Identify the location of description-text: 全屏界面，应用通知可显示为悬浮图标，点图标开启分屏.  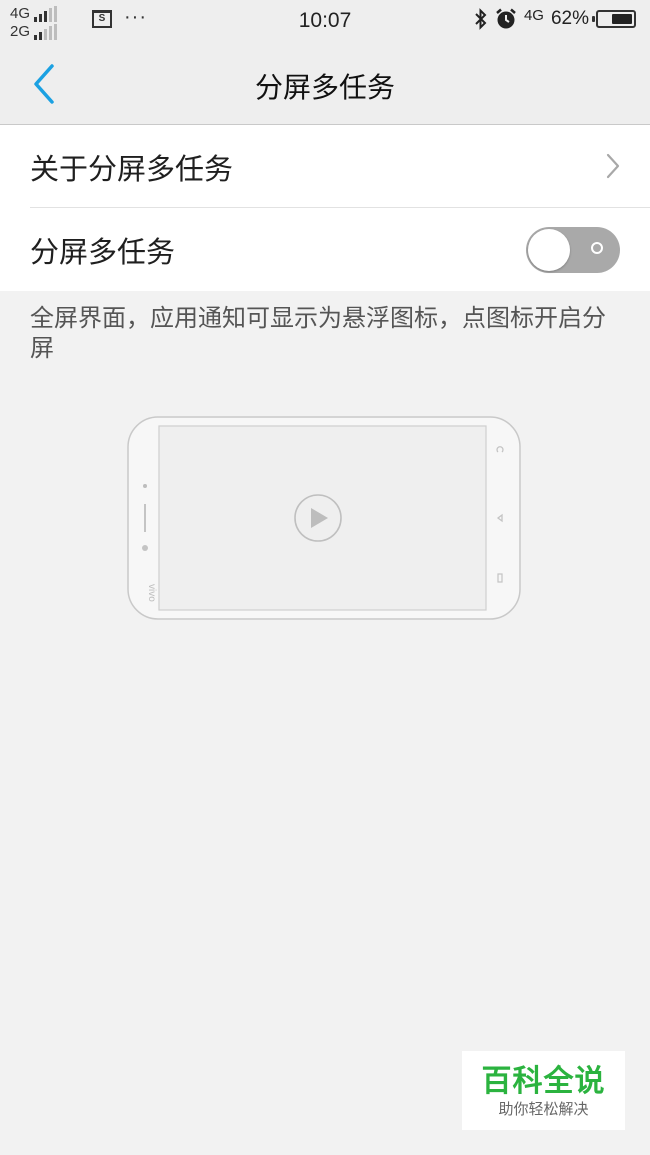
(318, 333).